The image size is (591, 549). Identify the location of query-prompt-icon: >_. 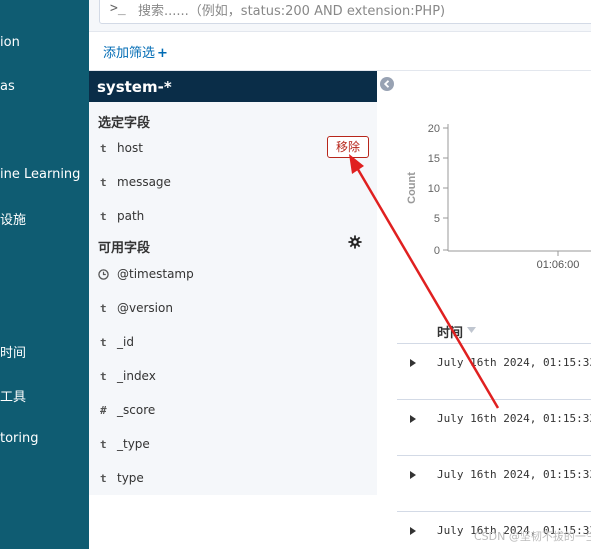
(118, 8).